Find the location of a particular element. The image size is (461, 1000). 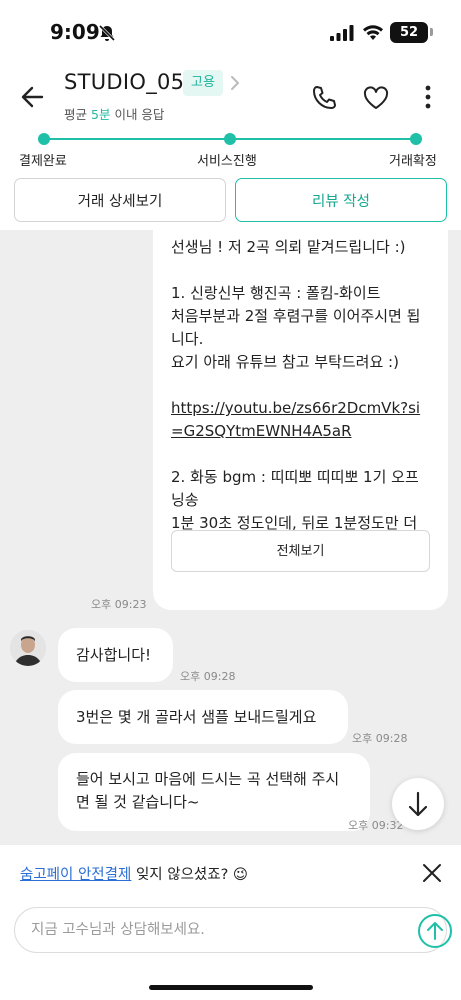

step-label-in-service: 서비스진행 is located at coordinates (227, 161).